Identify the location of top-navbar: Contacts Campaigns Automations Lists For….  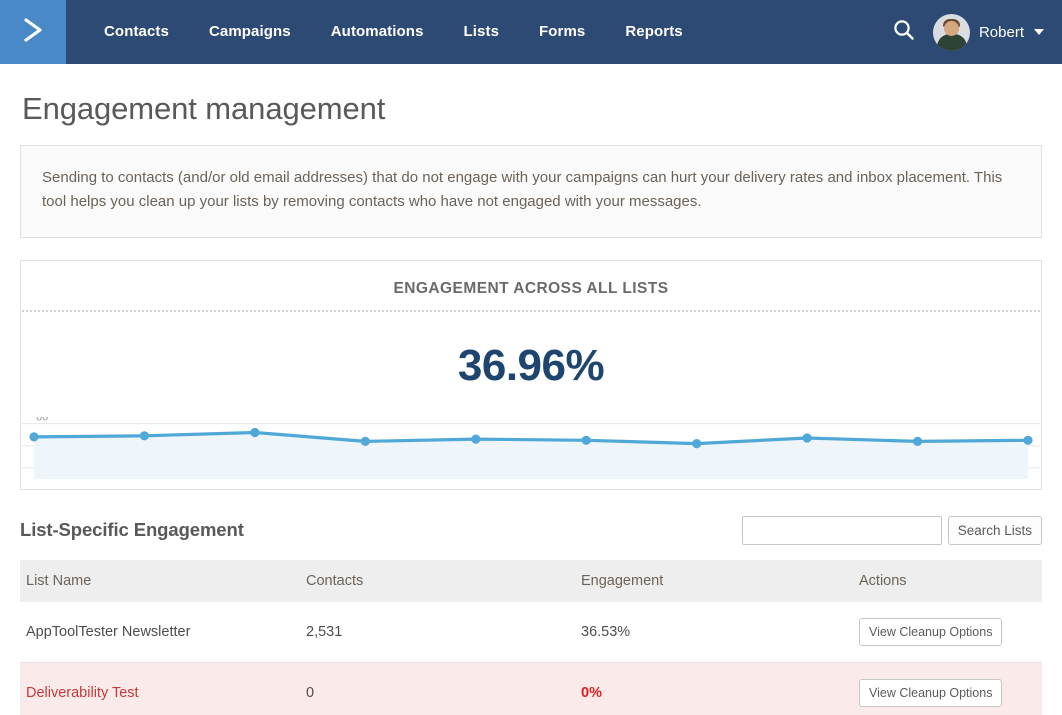
(531, 32).